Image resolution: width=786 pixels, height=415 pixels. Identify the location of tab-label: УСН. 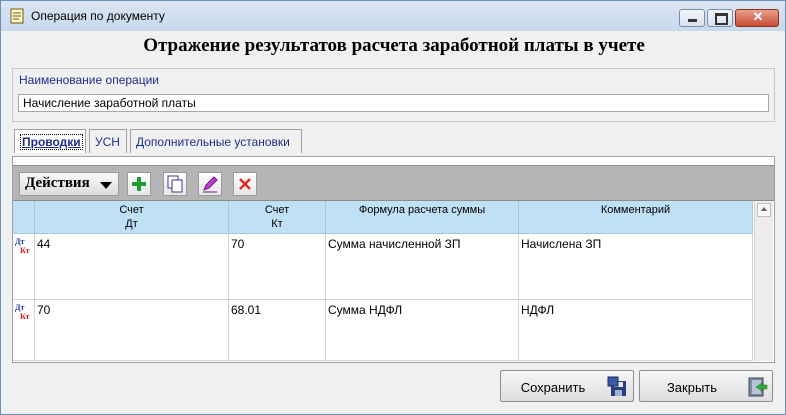
(107, 142).